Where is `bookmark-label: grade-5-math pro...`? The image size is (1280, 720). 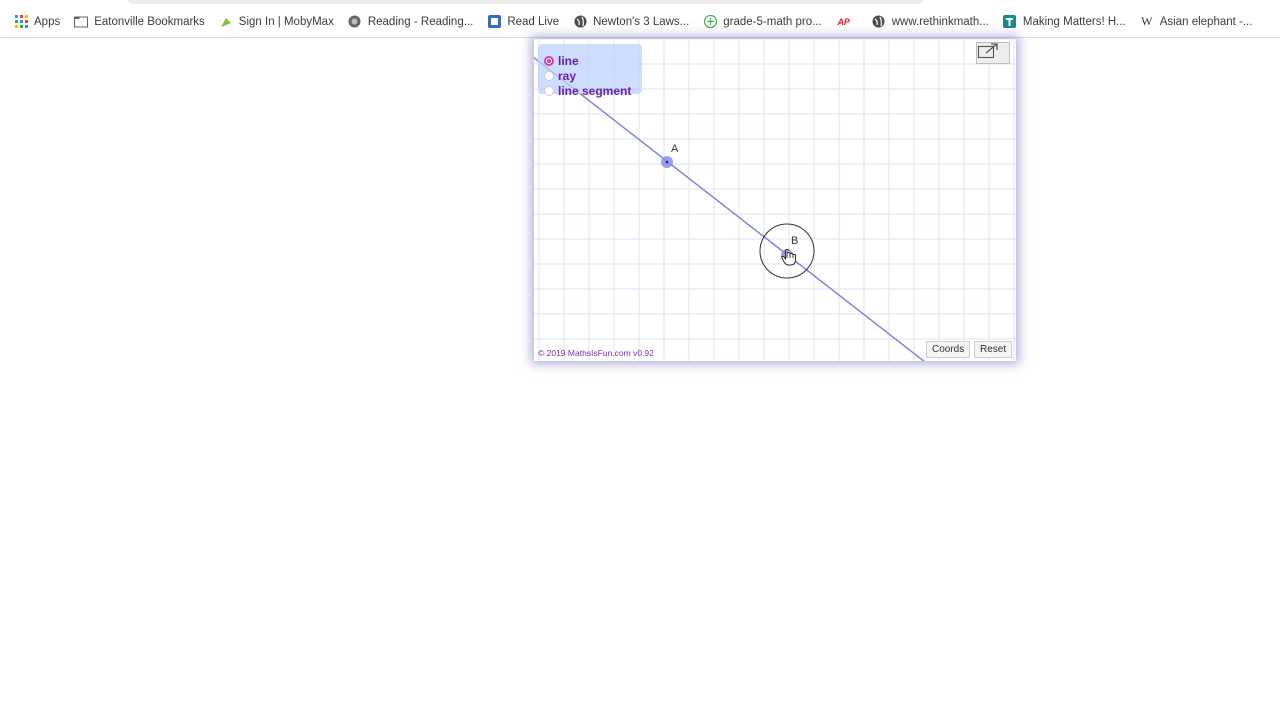
bookmark-label: grade-5-math pro... is located at coordinates (772, 21).